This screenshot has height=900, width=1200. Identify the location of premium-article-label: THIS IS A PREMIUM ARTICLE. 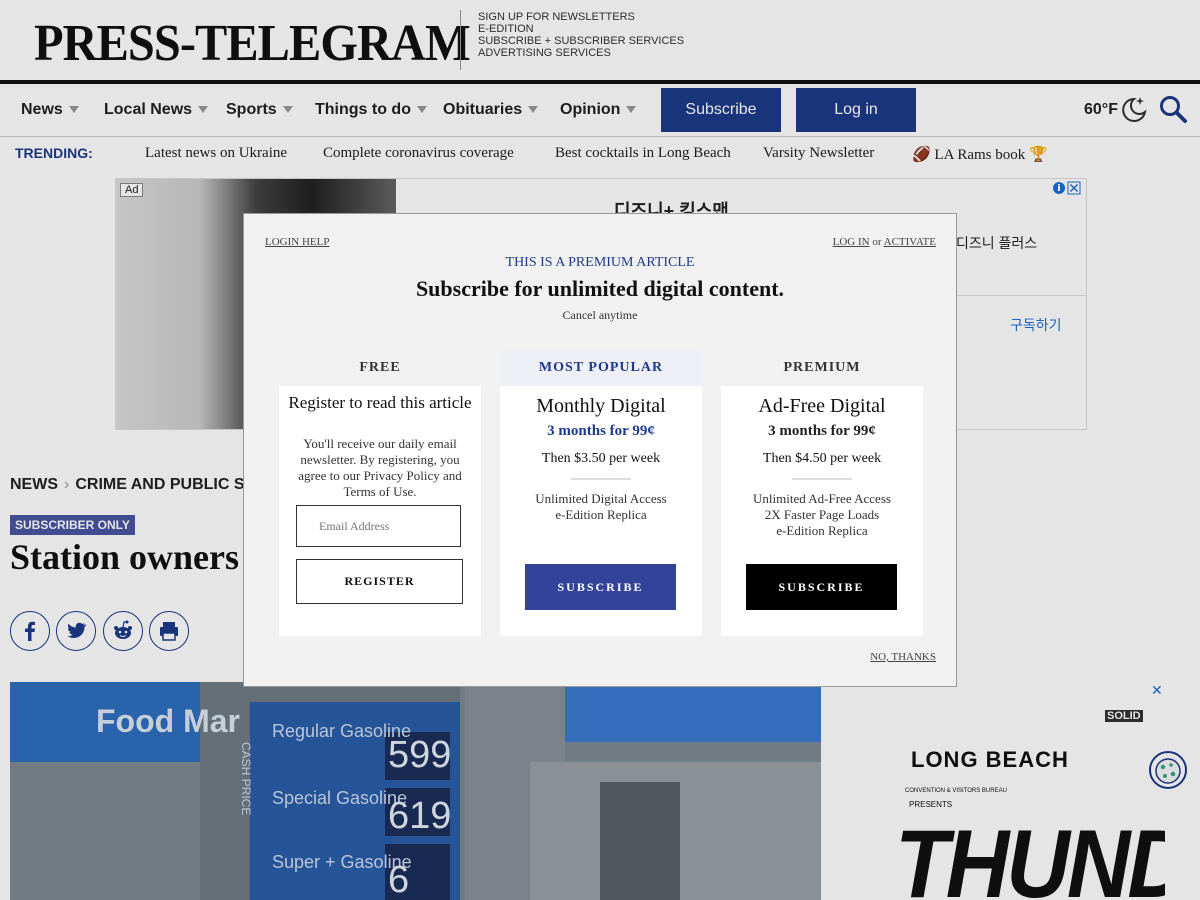
(600, 262).